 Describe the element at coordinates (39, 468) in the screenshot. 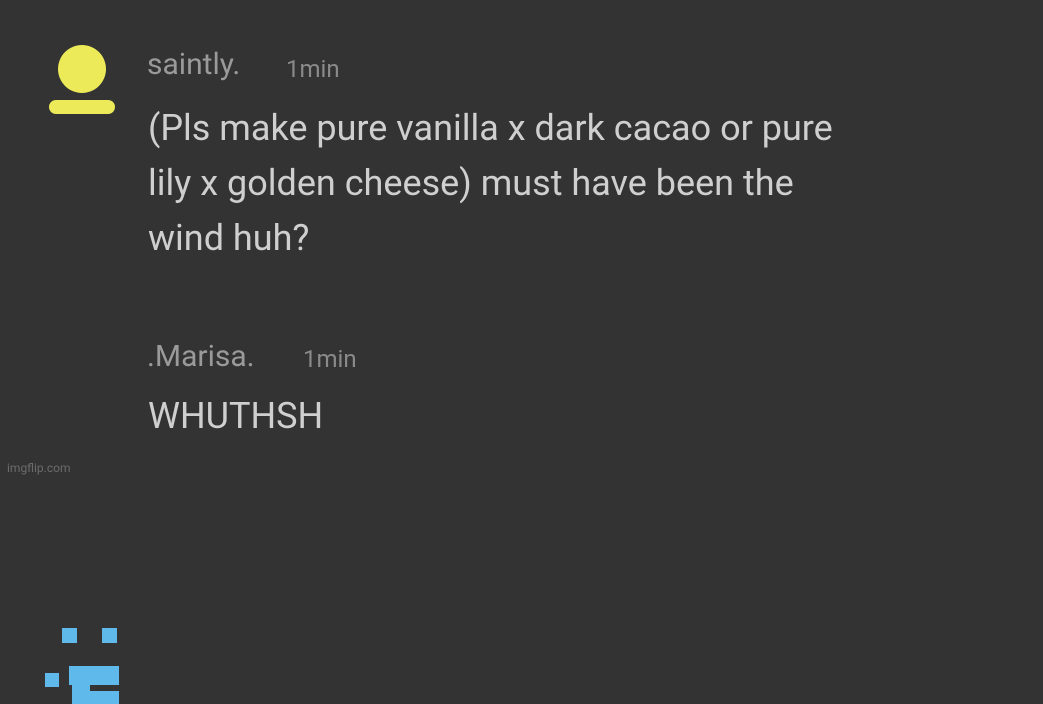

I see `watermark: imgflip.com` at that location.